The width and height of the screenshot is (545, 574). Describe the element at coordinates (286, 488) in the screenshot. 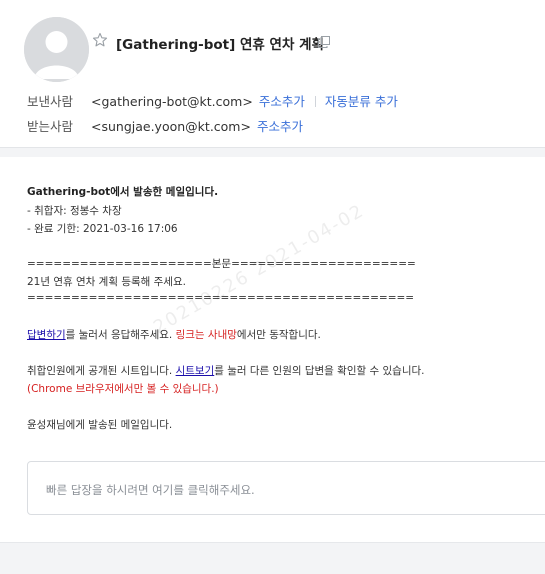

I see `quick-reply-box: 빠른 답장을 하시려면 여기를 클릭해주세요.` at that location.